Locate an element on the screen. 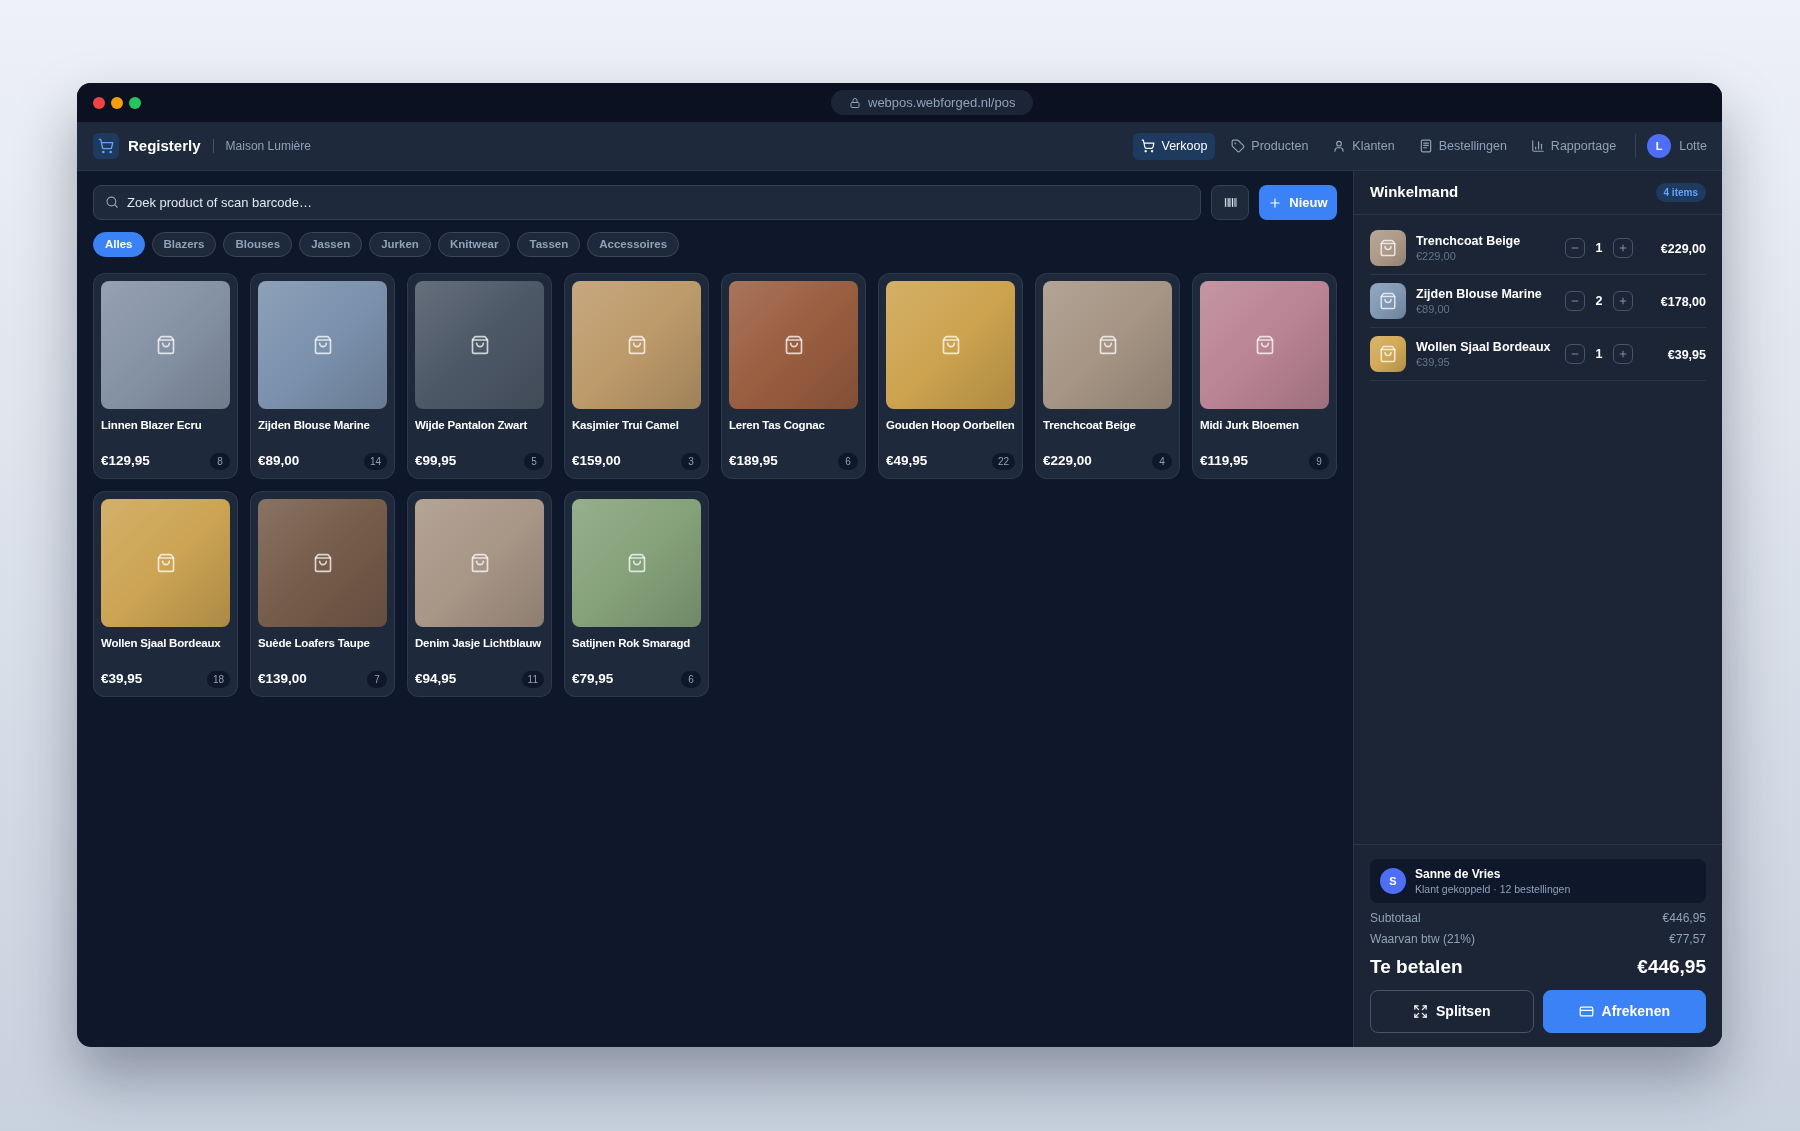  bar-chart-icon is located at coordinates (1537, 146).